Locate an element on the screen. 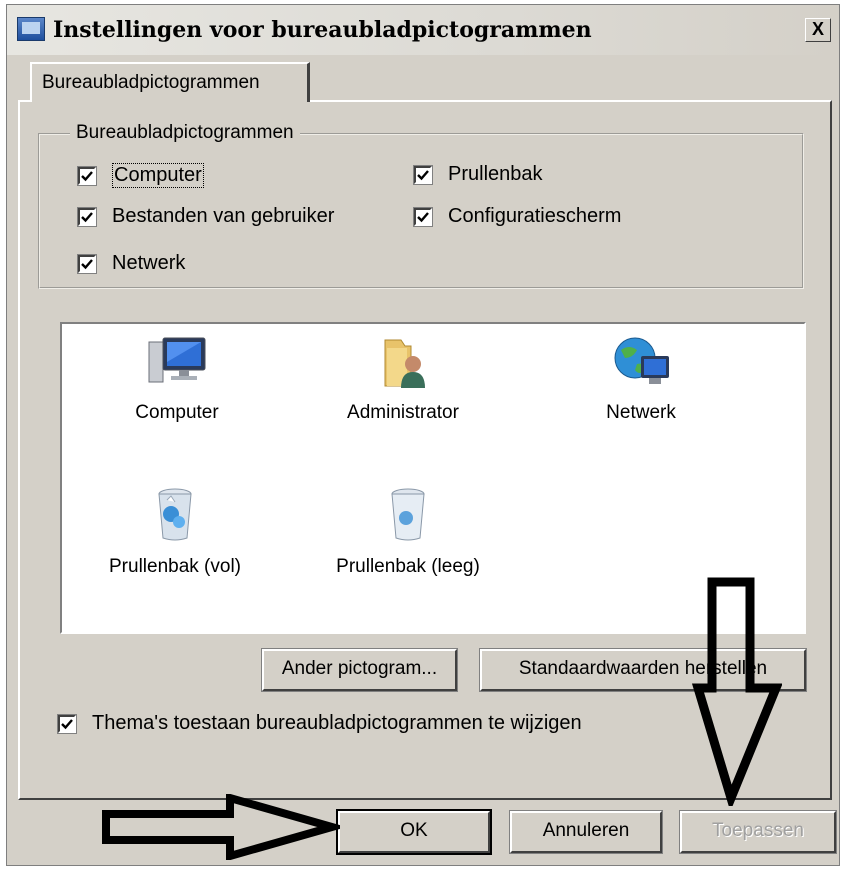 Image resolution: width=845 pixels, height=870 pixels. checkbox-configuratiescherm: Configuratiescherm is located at coordinates (517, 216).